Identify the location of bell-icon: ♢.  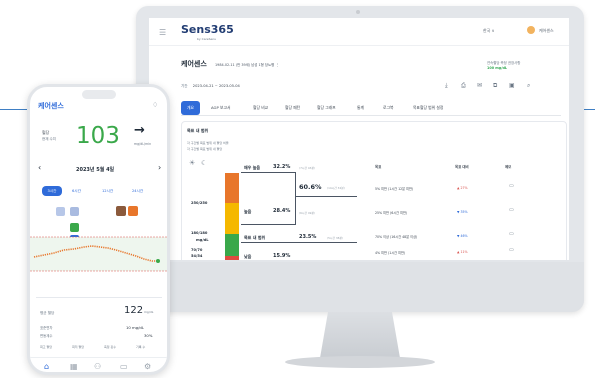
(155, 105).